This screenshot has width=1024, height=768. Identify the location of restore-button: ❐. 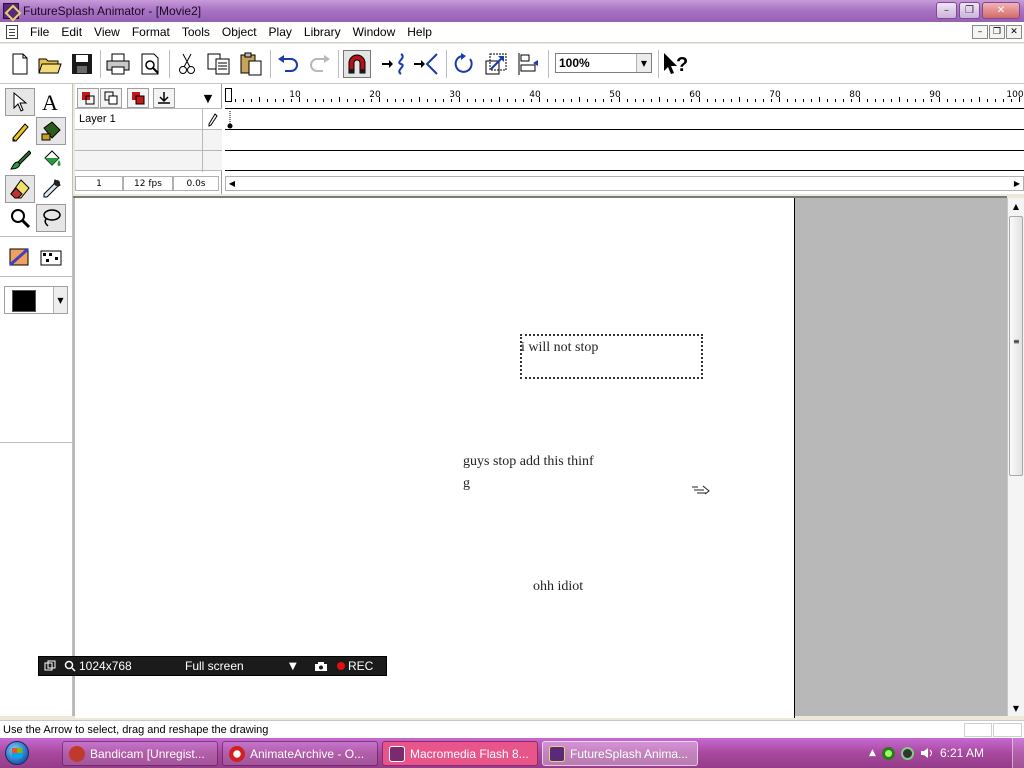
(969, 10).